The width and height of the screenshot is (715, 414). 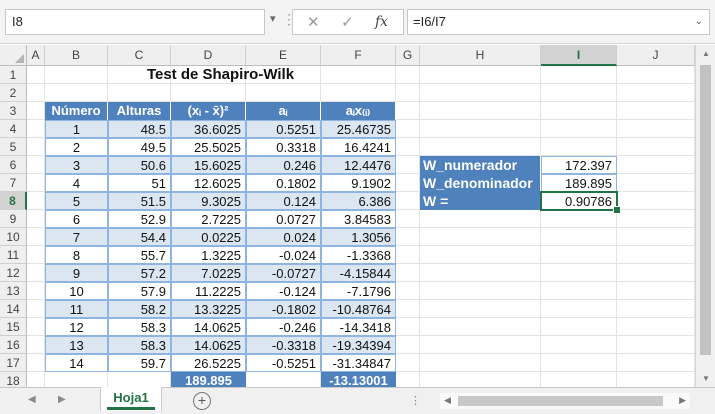 I want to click on table-cell: 0.024, so click(x=283, y=237).